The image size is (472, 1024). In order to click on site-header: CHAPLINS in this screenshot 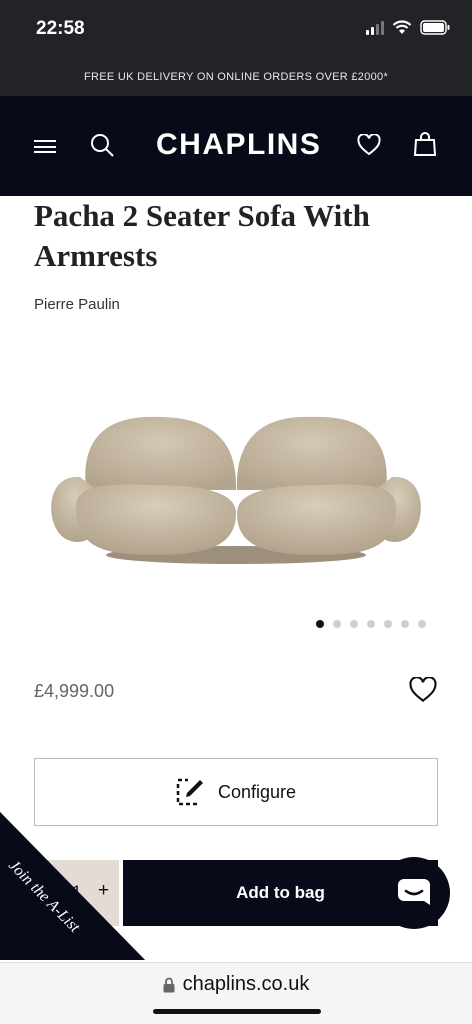, I will do `click(236, 146)`.